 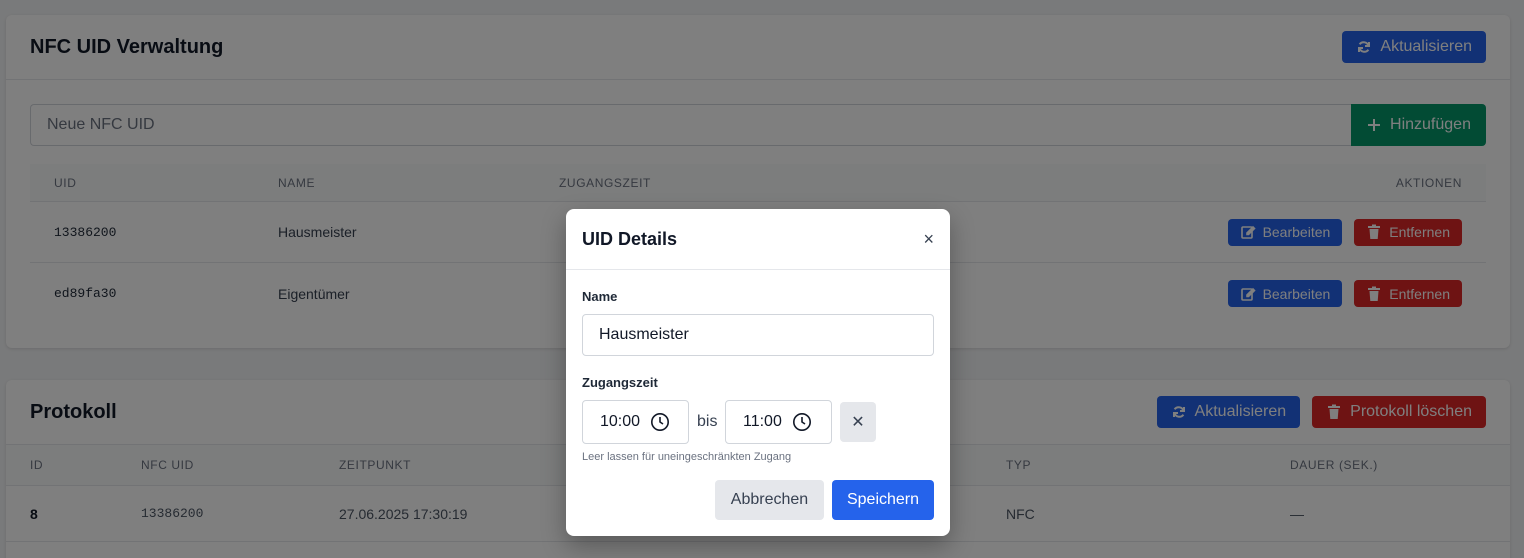 What do you see at coordinates (620, 382) in the screenshot?
I see `zugangszeit-label: Zugangszeit` at bounding box center [620, 382].